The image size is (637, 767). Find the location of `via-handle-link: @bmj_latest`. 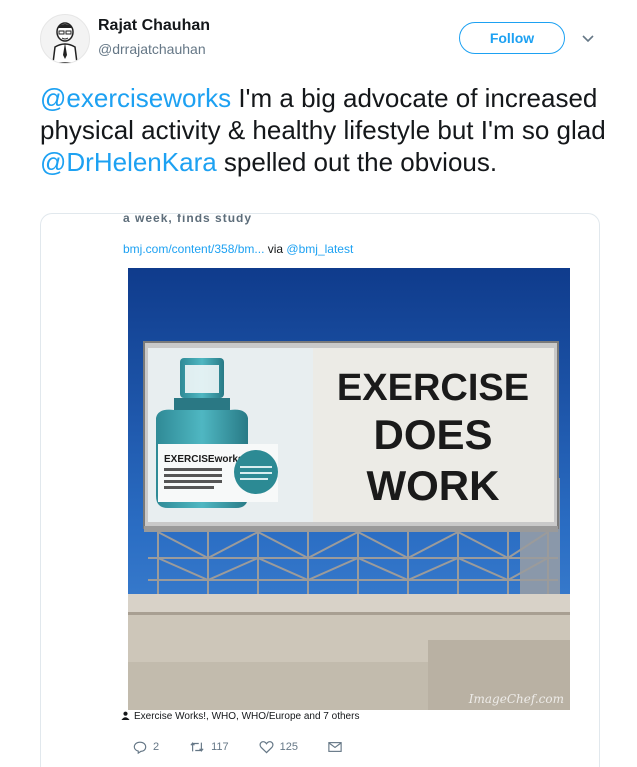

via-handle-link: @bmj_latest is located at coordinates (319, 249).